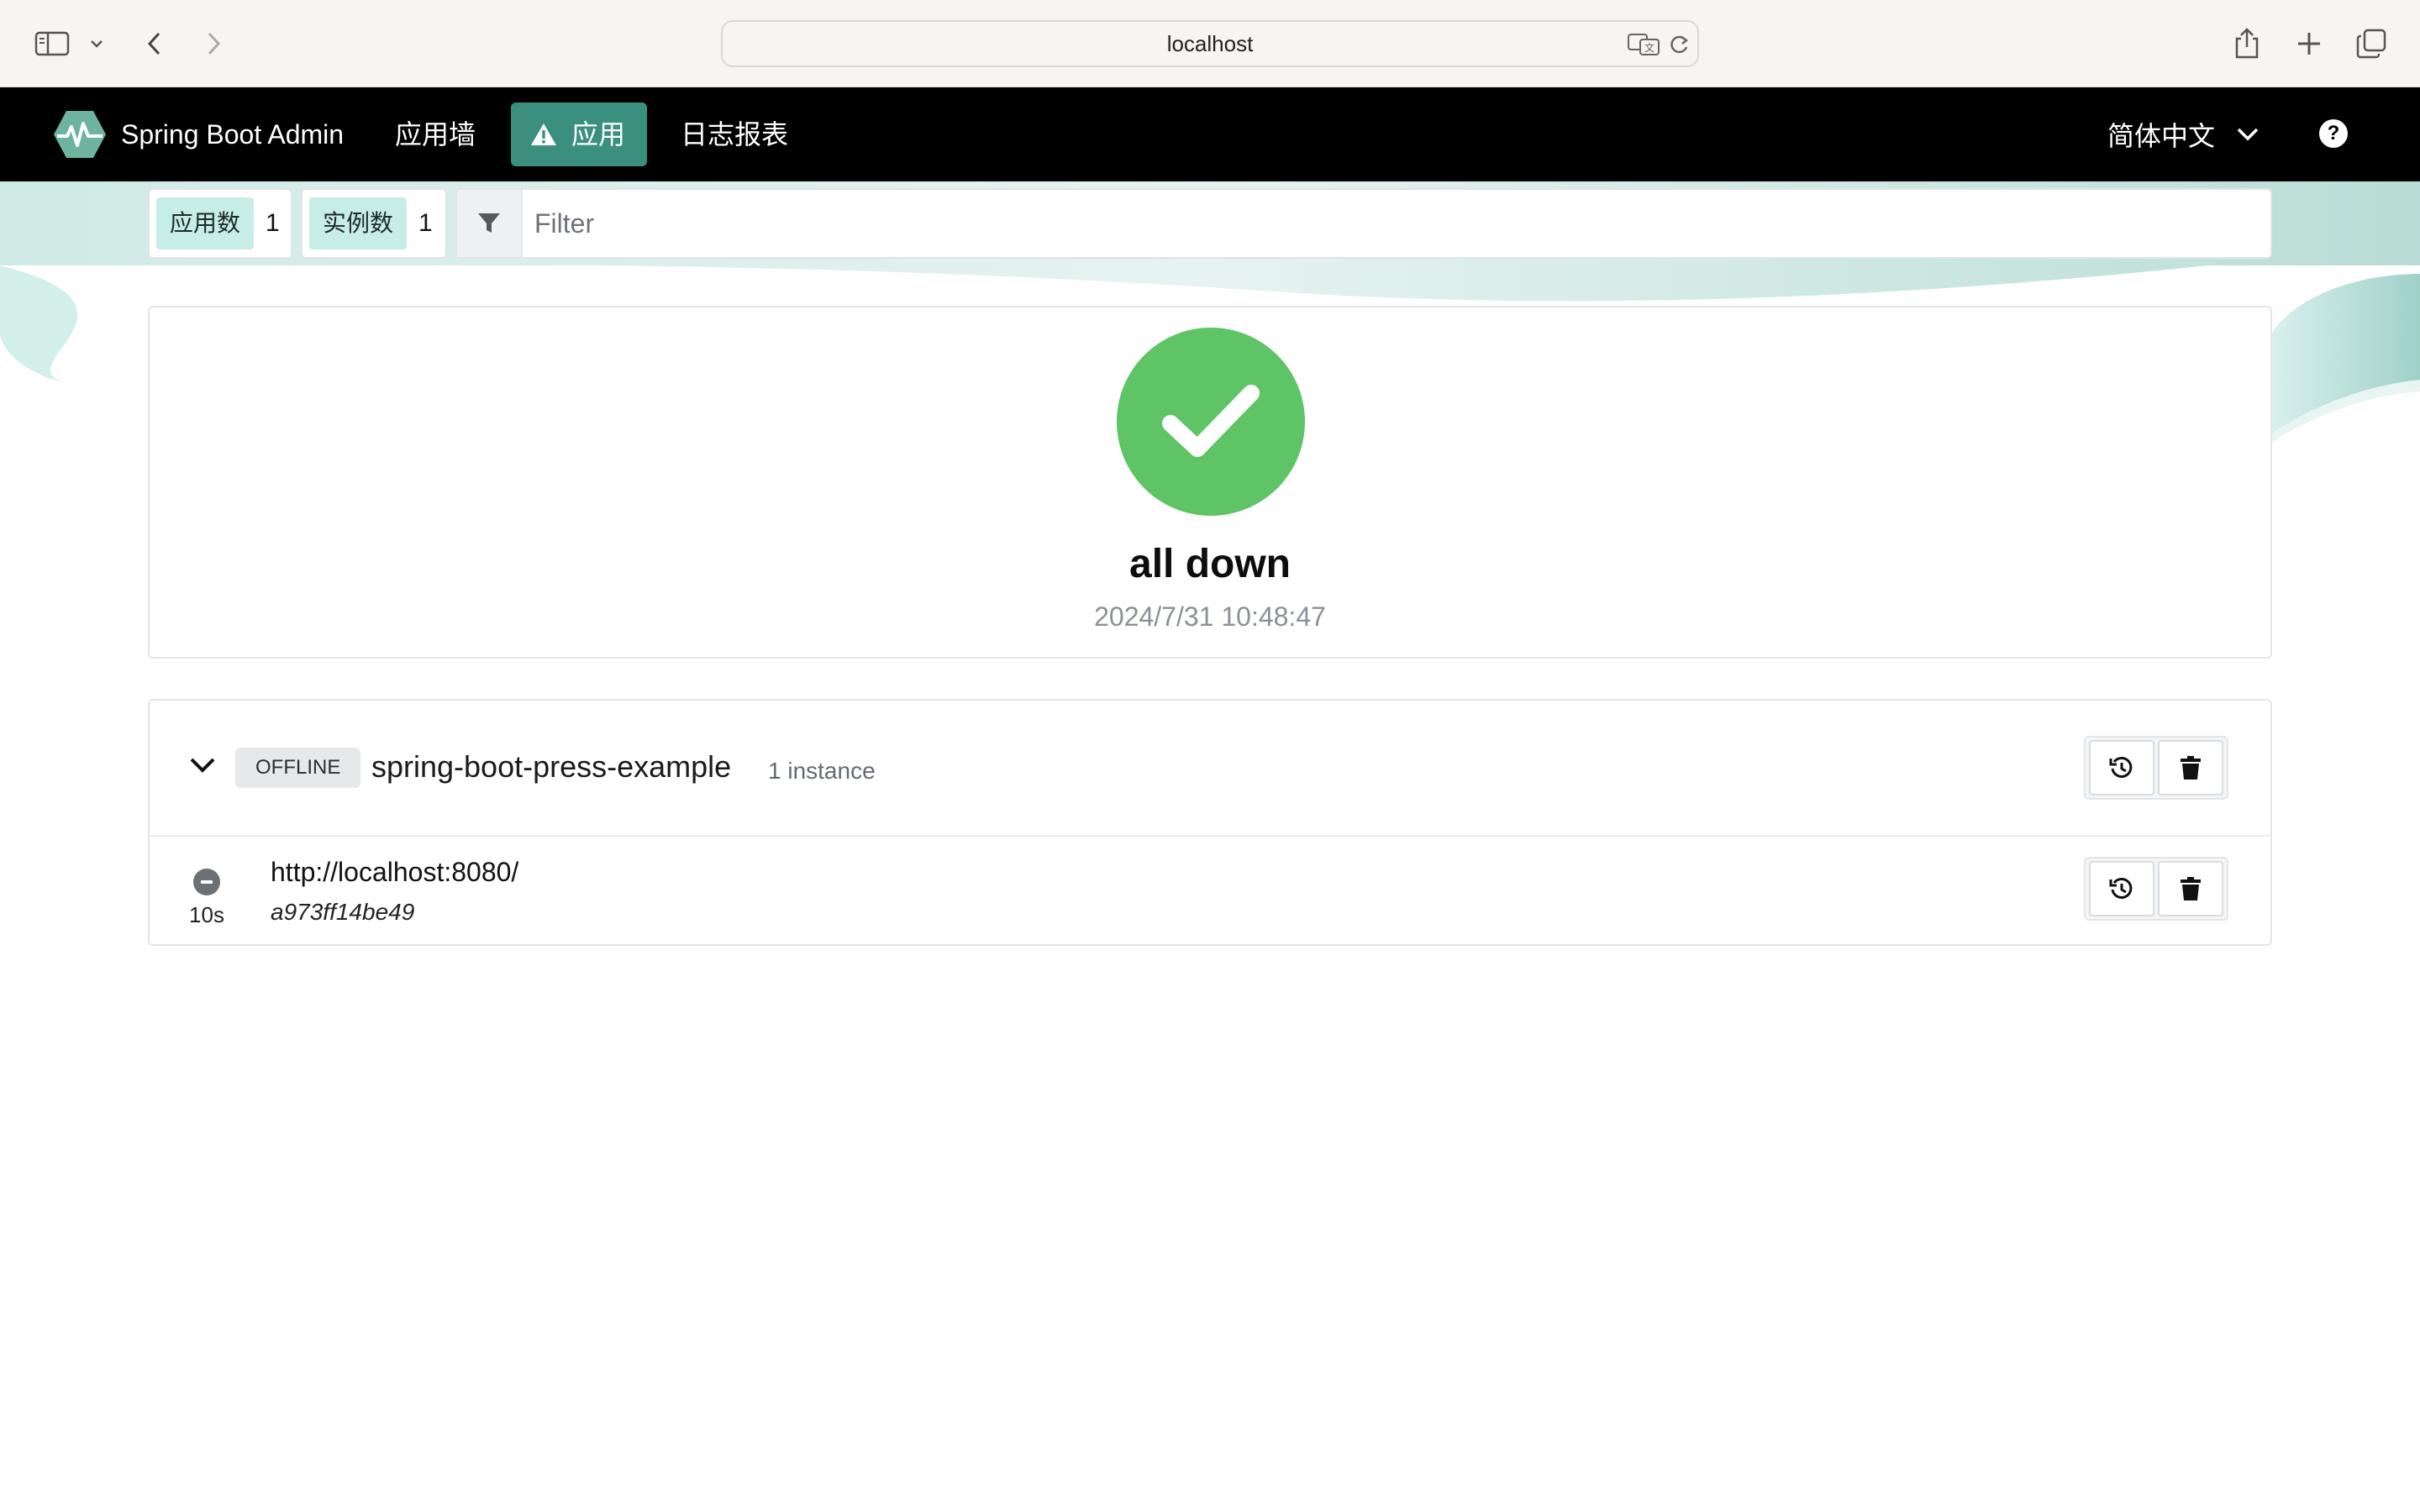 The width and height of the screenshot is (2420, 1512). Describe the element at coordinates (552, 766) in the screenshot. I see `application-name: spring-boot-press-example` at that location.